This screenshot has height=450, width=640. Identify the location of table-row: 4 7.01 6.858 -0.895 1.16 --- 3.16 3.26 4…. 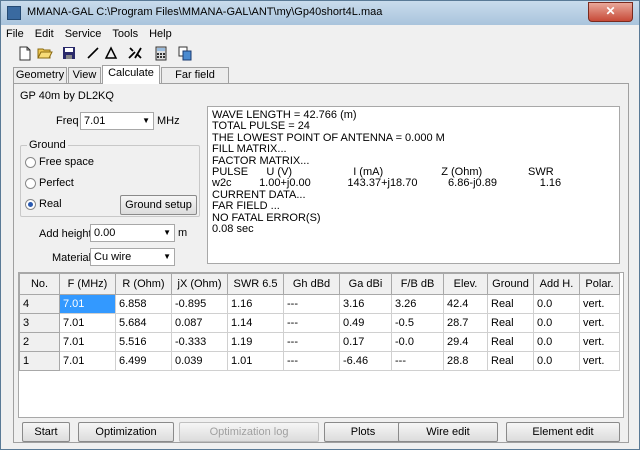
(319, 304).